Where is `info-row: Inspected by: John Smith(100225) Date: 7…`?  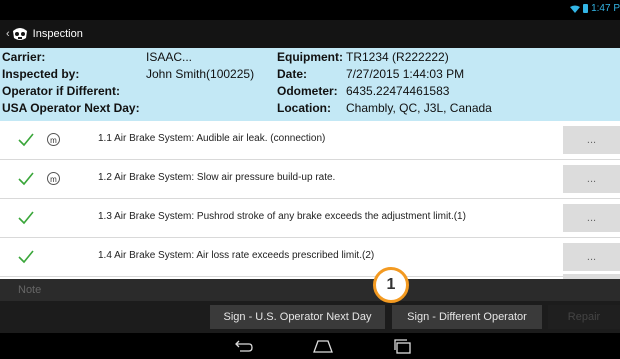
info-row: Inspected by: John Smith(100225) Date: 7… is located at coordinates (310, 75).